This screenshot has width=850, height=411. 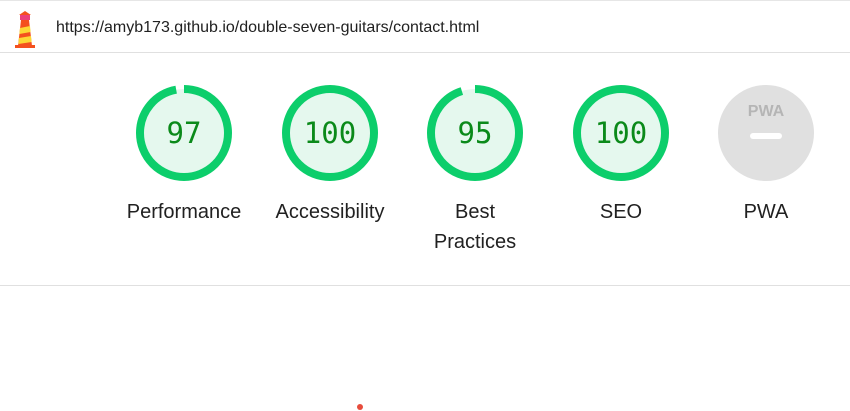 I want to click on seo-score: 100, so click(x=621, y=133).